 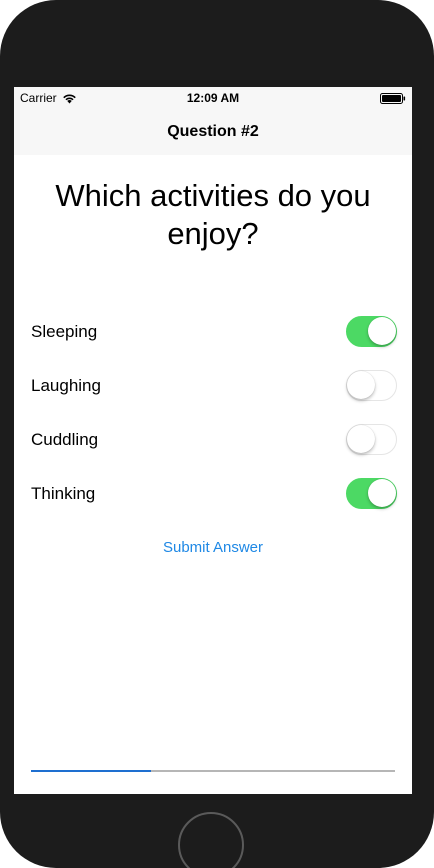 What do you see at coordinates (211, 840) in the screenshot?
I see `home-button` at bounding box center [211, 840].